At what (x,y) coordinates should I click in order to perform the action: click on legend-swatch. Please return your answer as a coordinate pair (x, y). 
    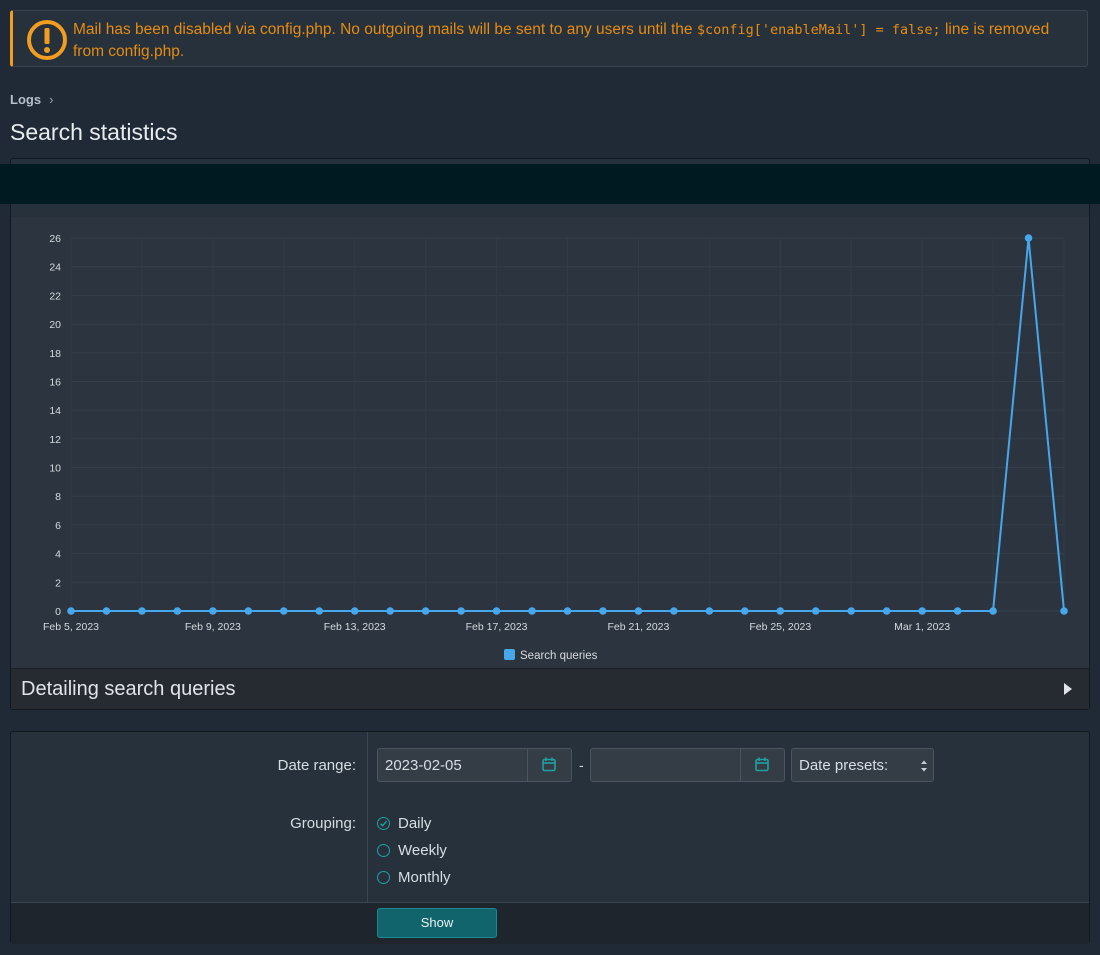
    Looking at the image, I should click on (509, 654).